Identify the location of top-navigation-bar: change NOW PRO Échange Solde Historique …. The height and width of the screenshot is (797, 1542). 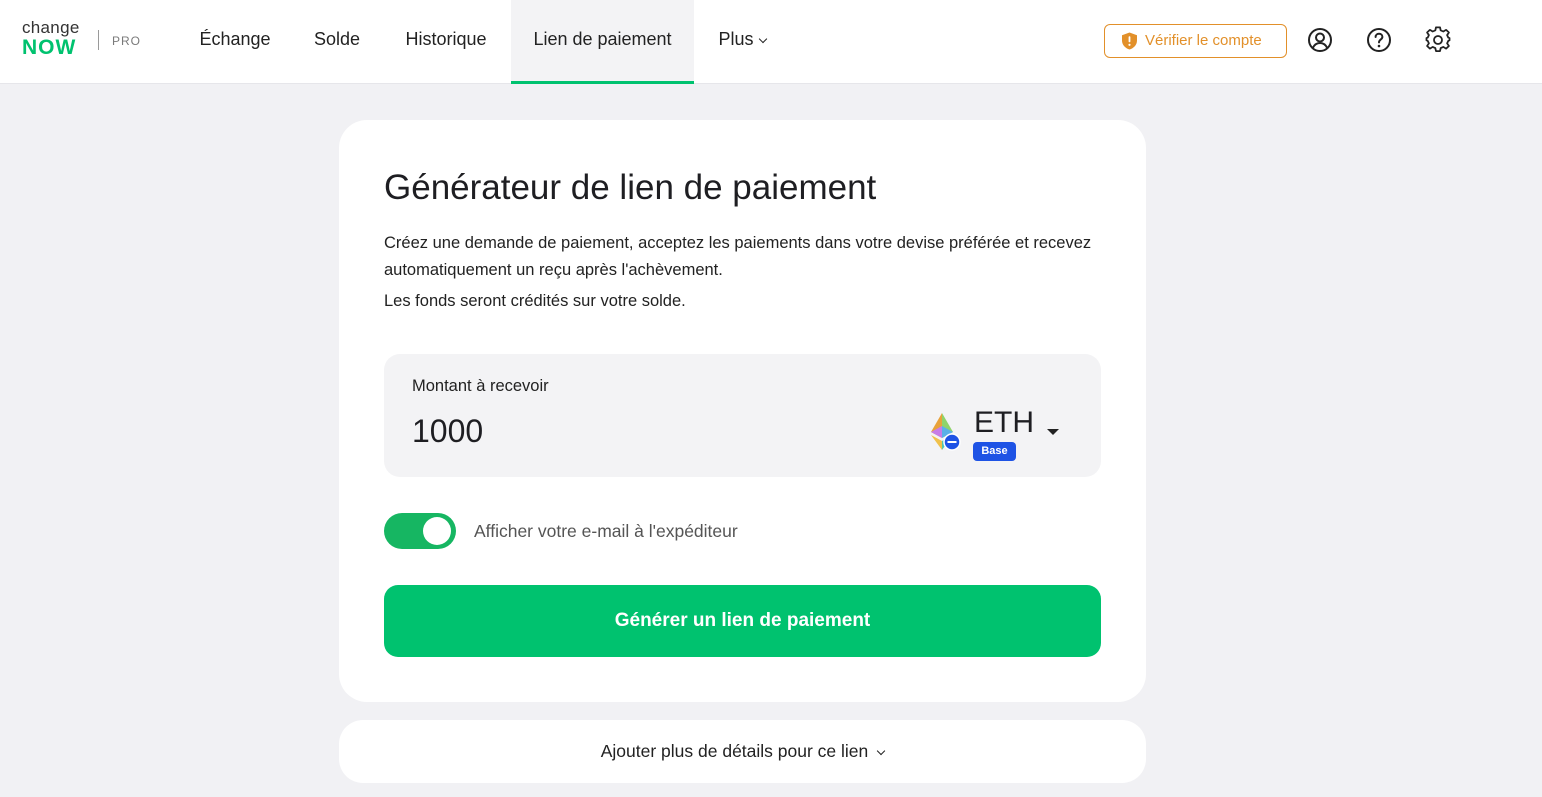
(771, 42).